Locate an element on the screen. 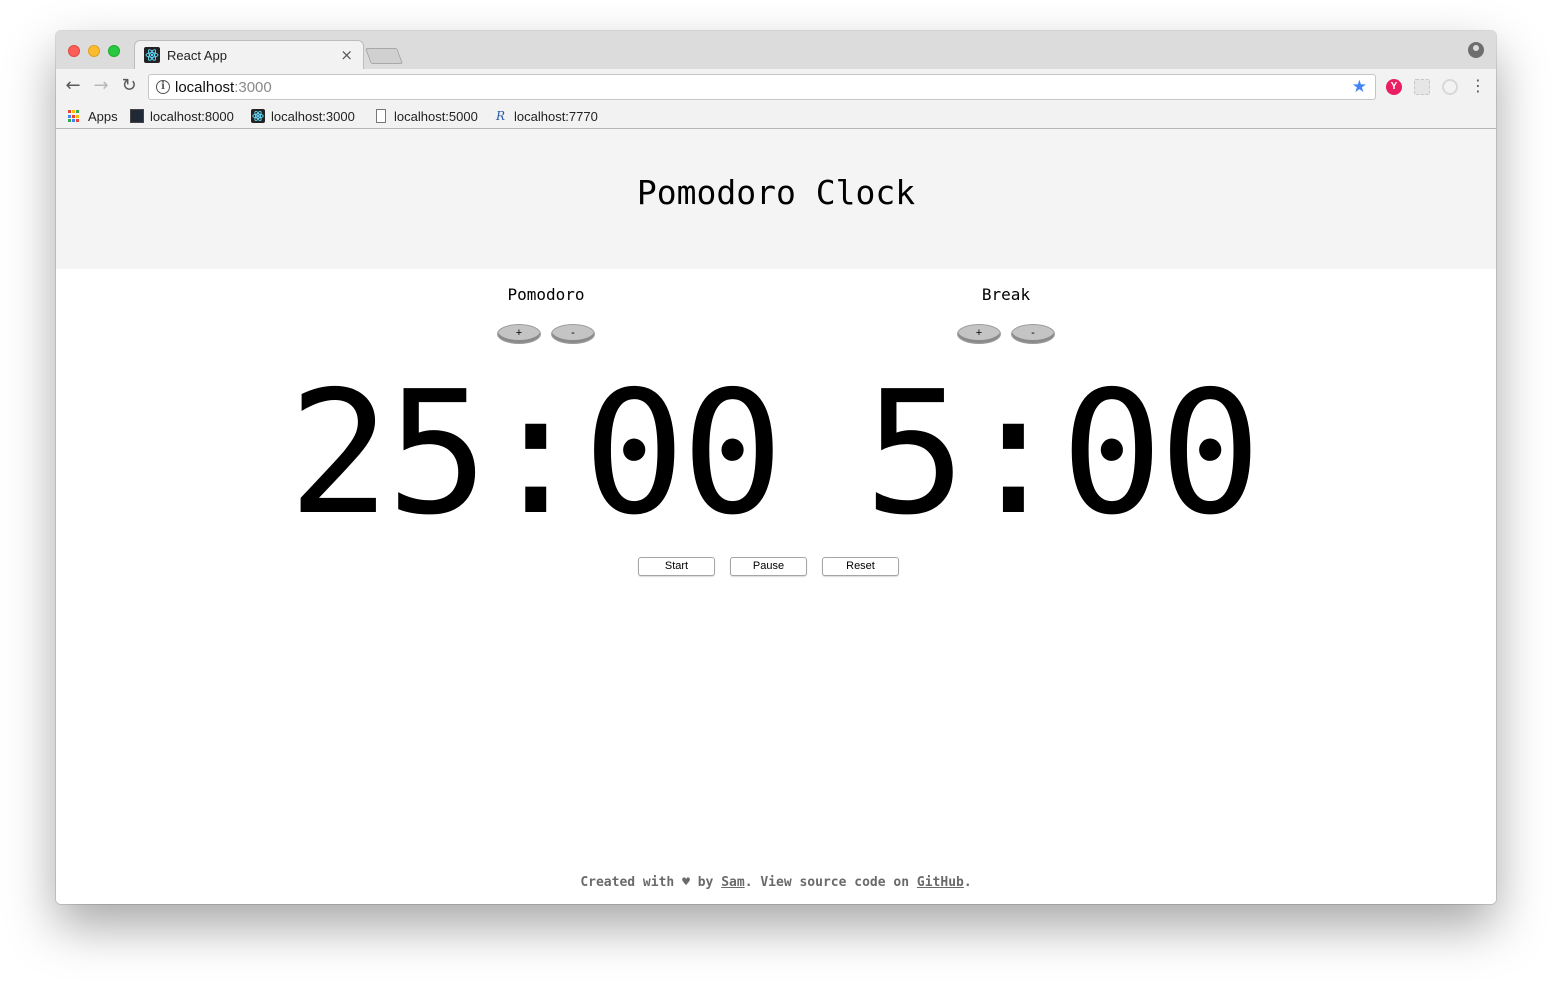 The image size is (1552, 984). author-link: Sam is located at coordinates (732, 882).